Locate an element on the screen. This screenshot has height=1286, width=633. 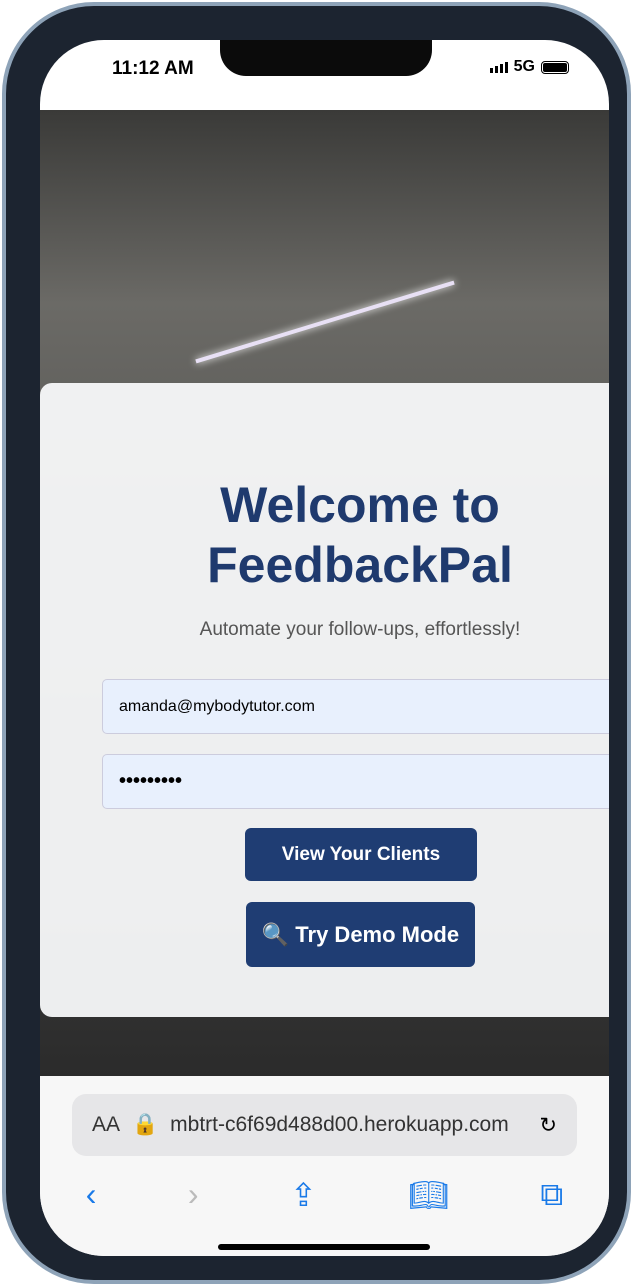
try-demo-button: 🔍 Try Demo Mode is located at coordinates (360, 934).